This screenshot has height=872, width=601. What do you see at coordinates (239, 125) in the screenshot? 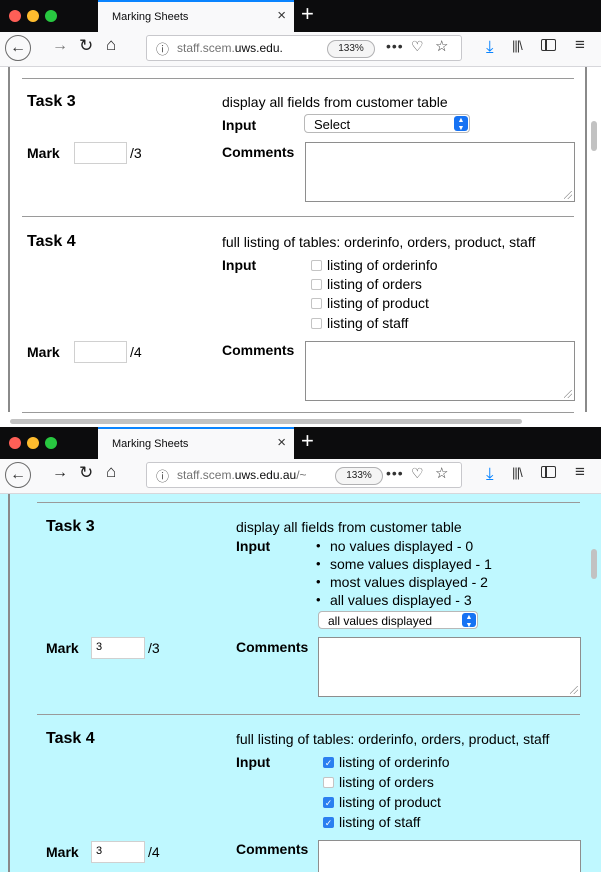
I see `task3-input-label: Input` at bounding box center [239, 125].